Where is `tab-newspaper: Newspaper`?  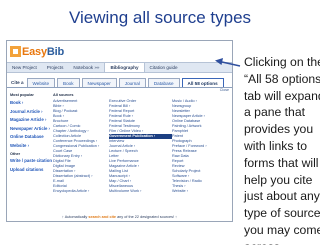 tab-newspaper: Newspaper is located at coordinates (99, 82).